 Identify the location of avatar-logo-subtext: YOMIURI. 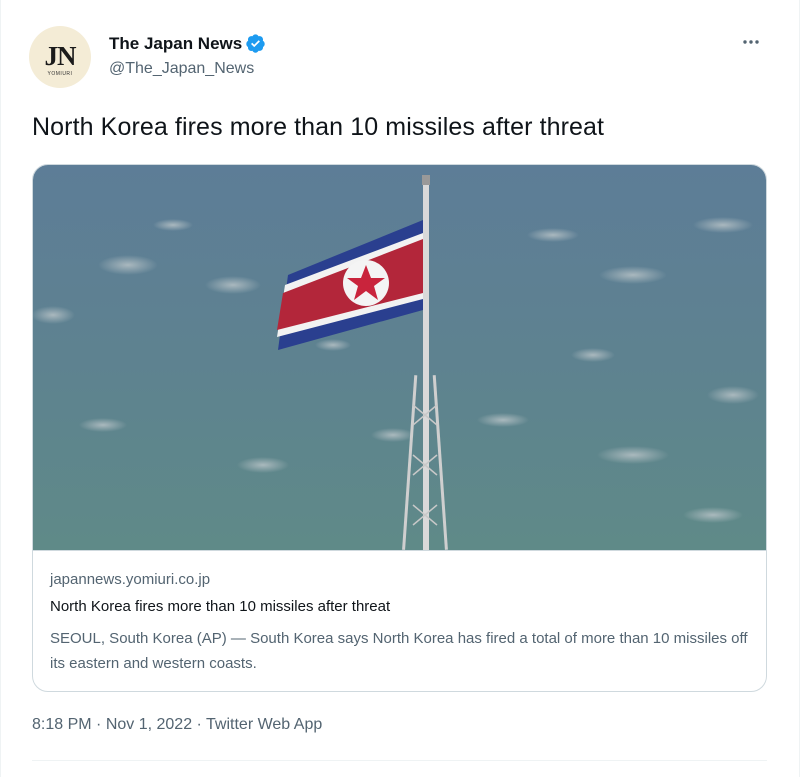
(60, 74).